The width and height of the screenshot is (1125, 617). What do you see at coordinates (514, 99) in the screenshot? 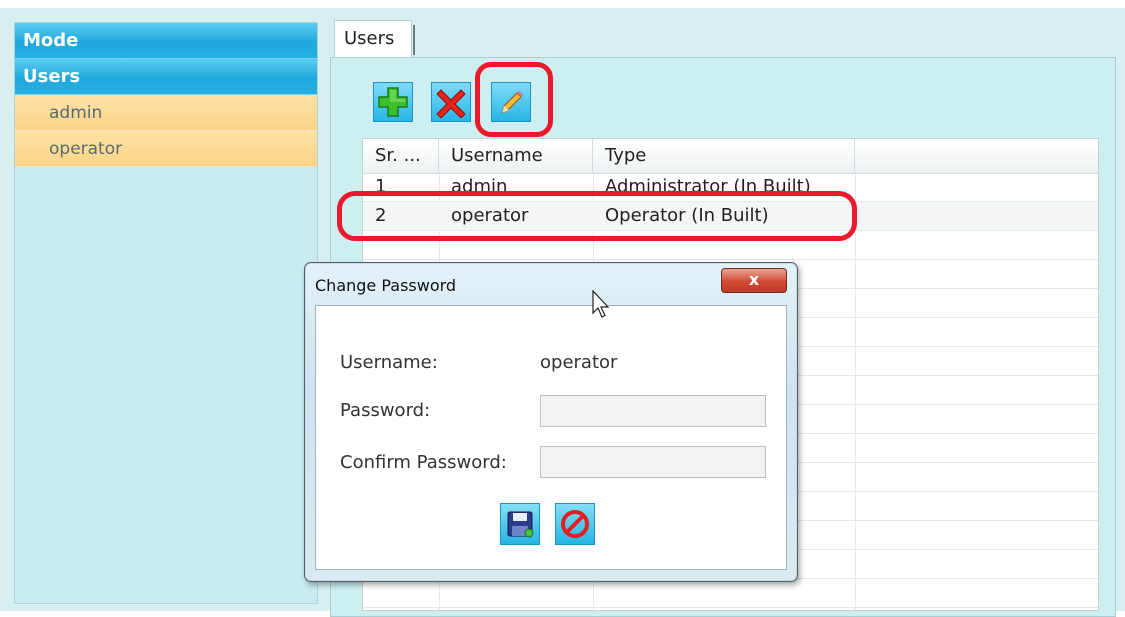
I see `edit-button-highlight` at bounding box center [514, 99].